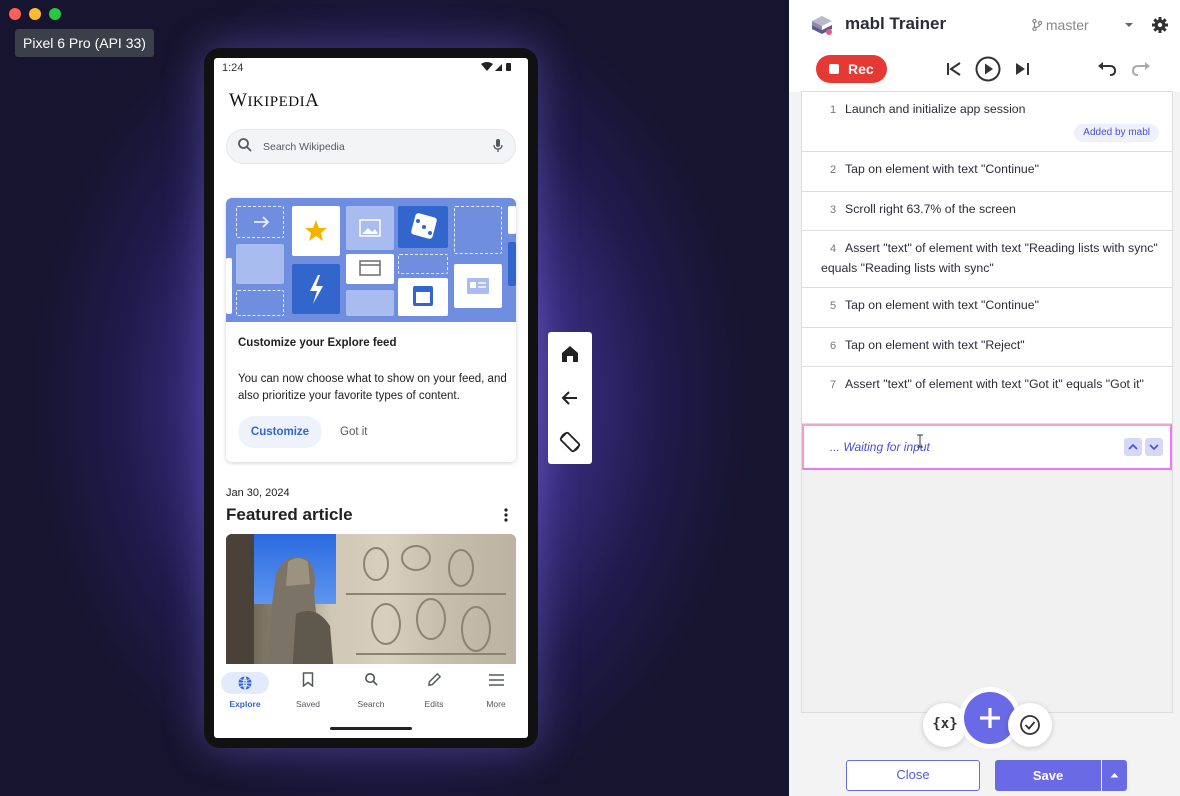 This screenshot has height=796, width=1180. What do you see at coordinates (1160, 25) in the screenshot?
I see `gear-icon` at bounding box center [1160, 25].